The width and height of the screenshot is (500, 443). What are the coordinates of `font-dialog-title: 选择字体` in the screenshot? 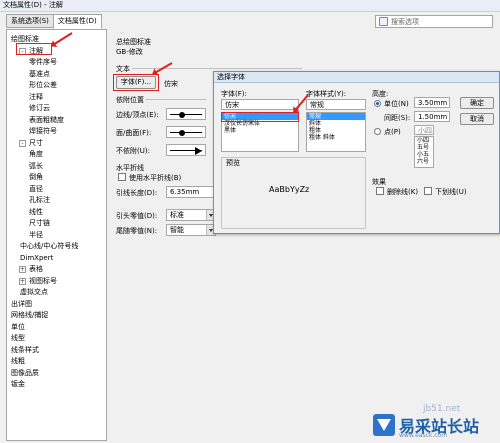 It's located at (356, 77).